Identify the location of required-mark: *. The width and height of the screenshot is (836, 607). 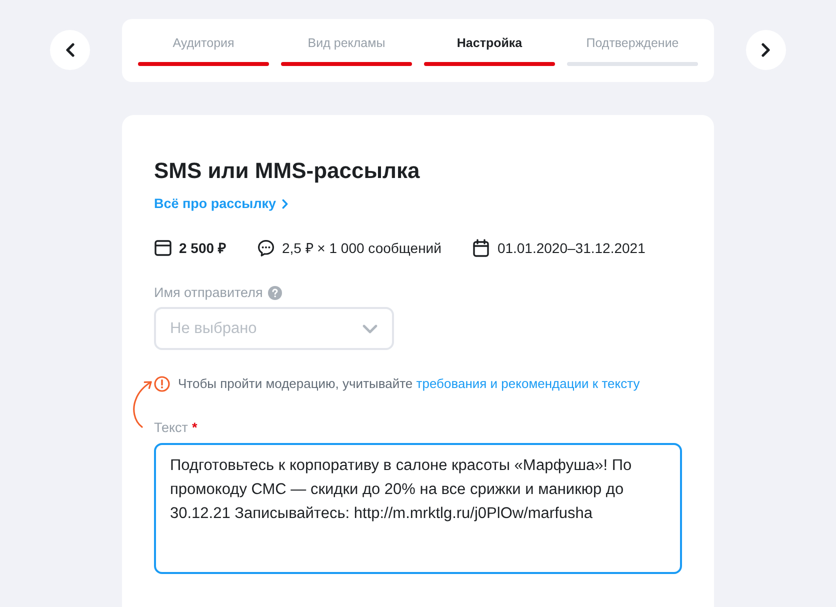
(195, 428).